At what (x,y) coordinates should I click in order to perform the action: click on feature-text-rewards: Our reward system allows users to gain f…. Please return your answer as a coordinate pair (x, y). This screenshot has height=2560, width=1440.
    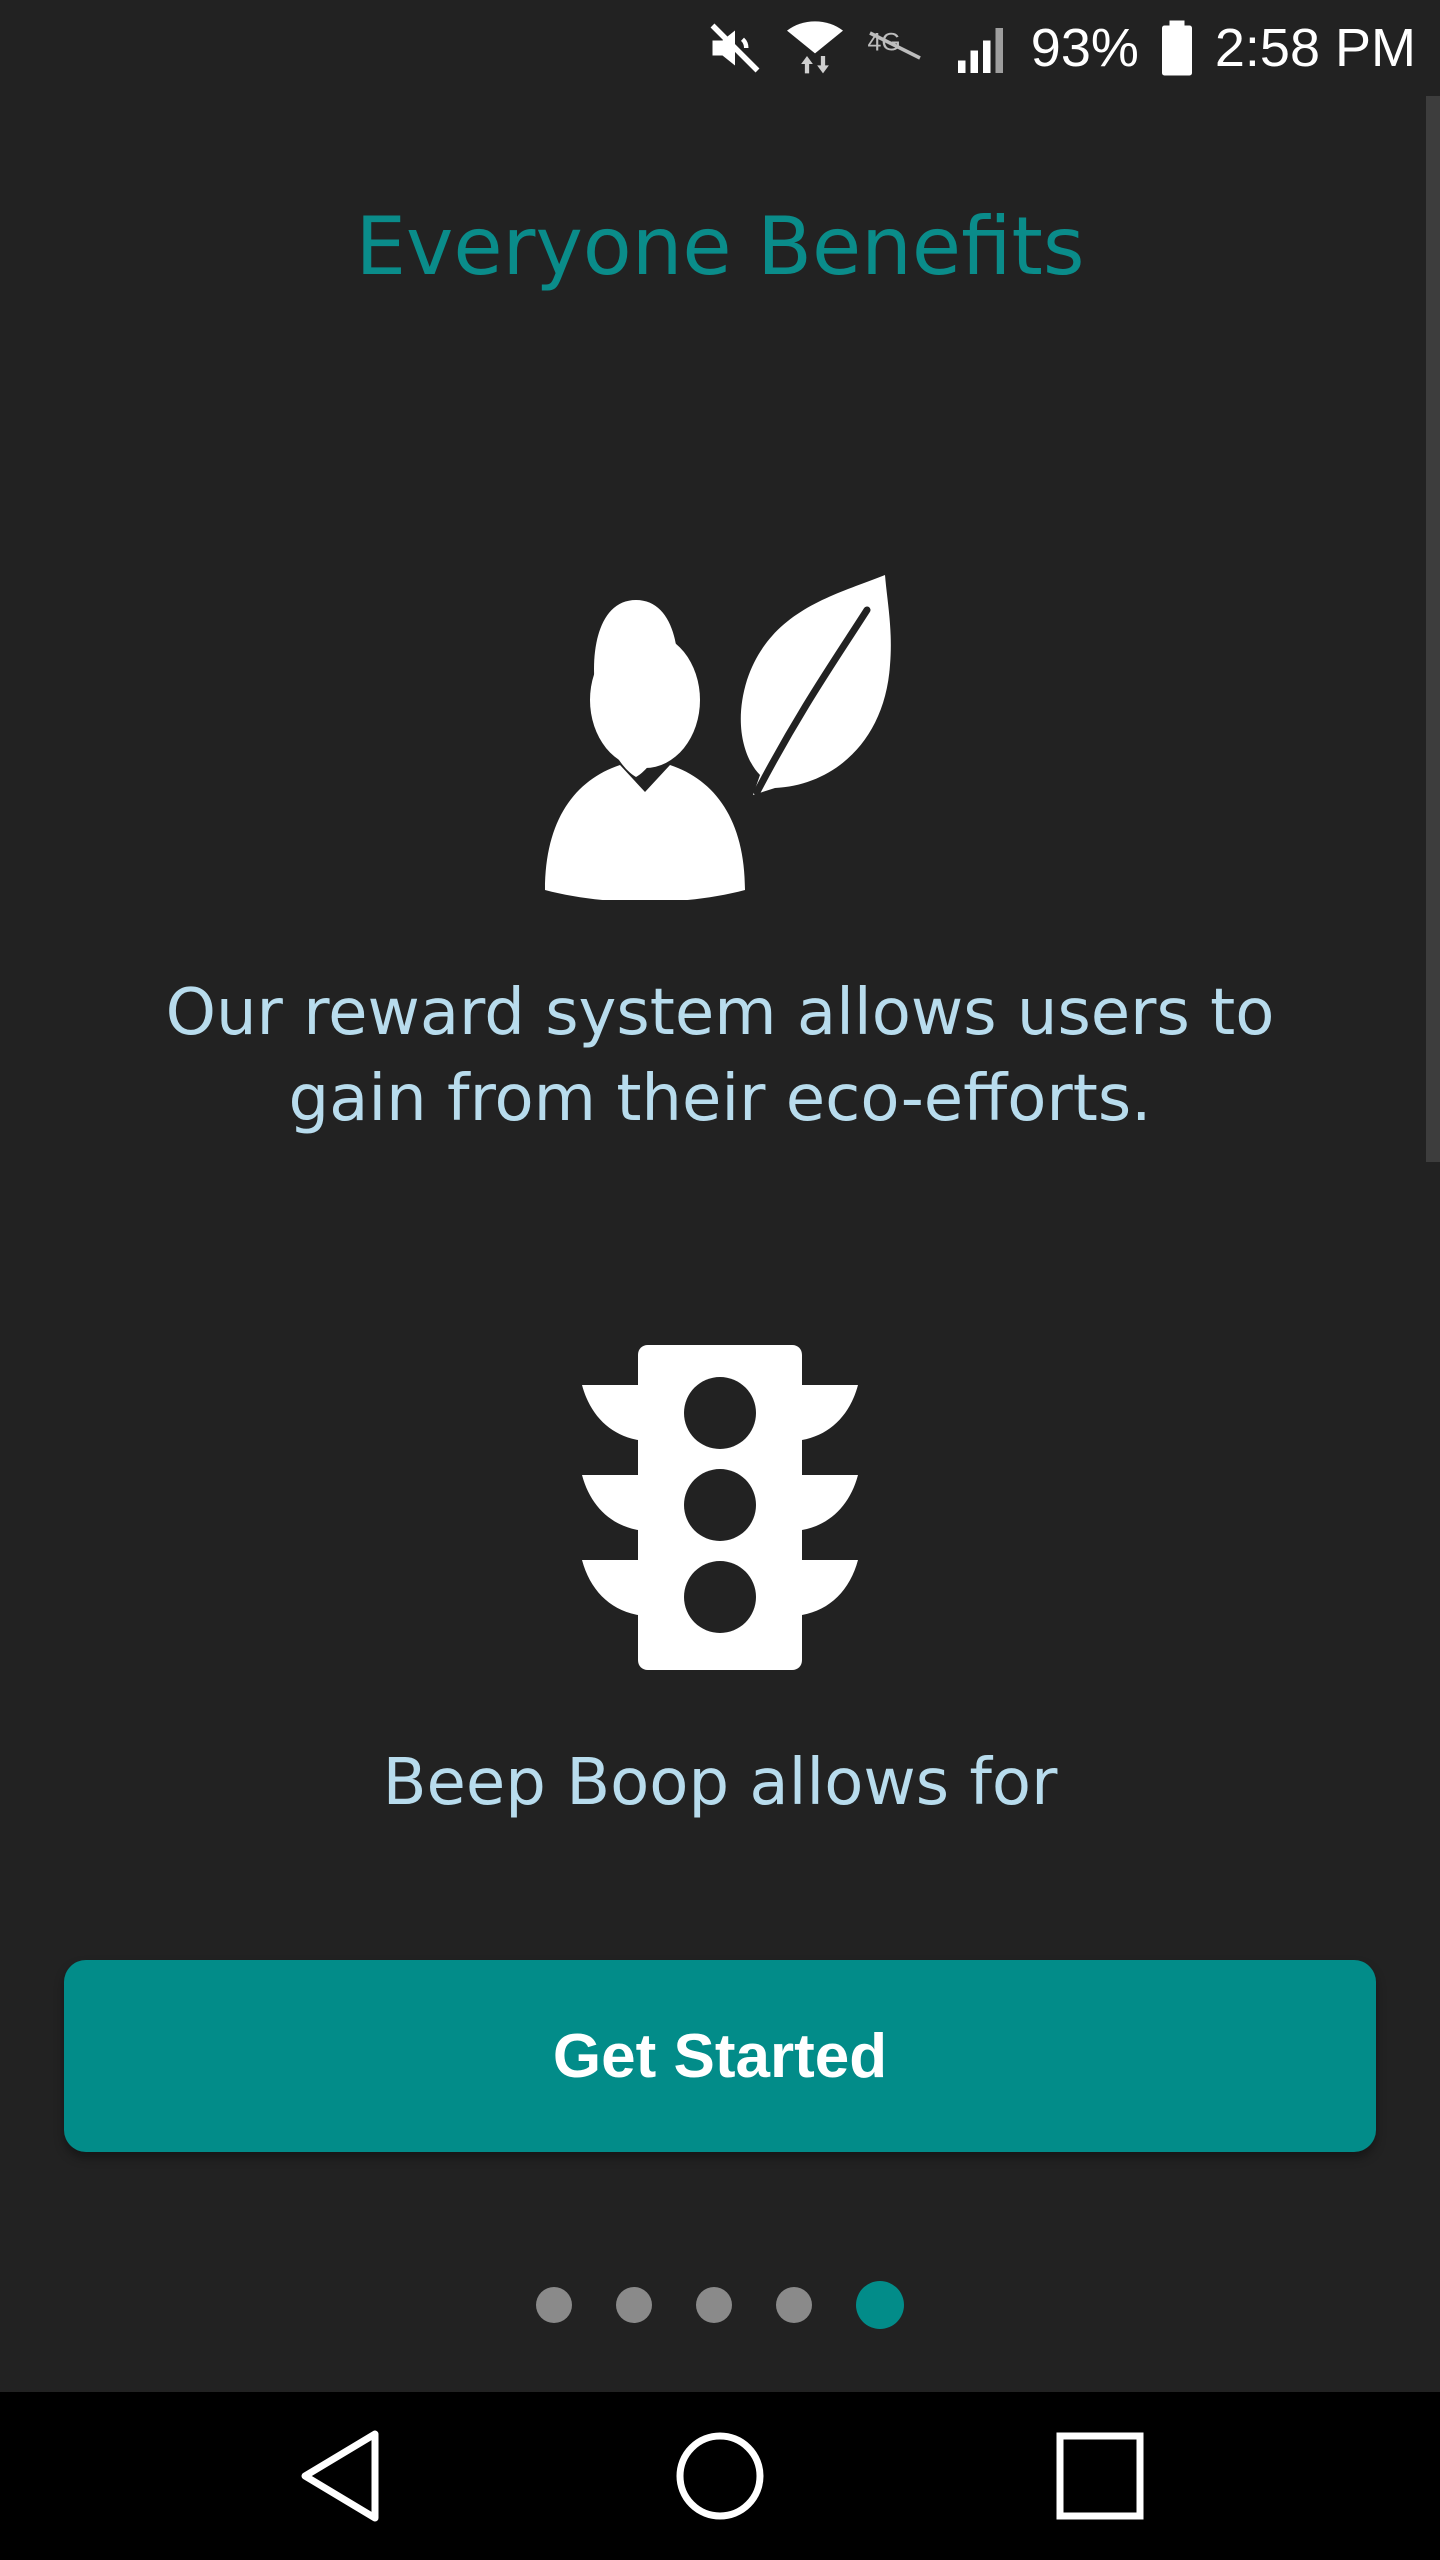
    Looking at the image, I should click on (720, 1056).